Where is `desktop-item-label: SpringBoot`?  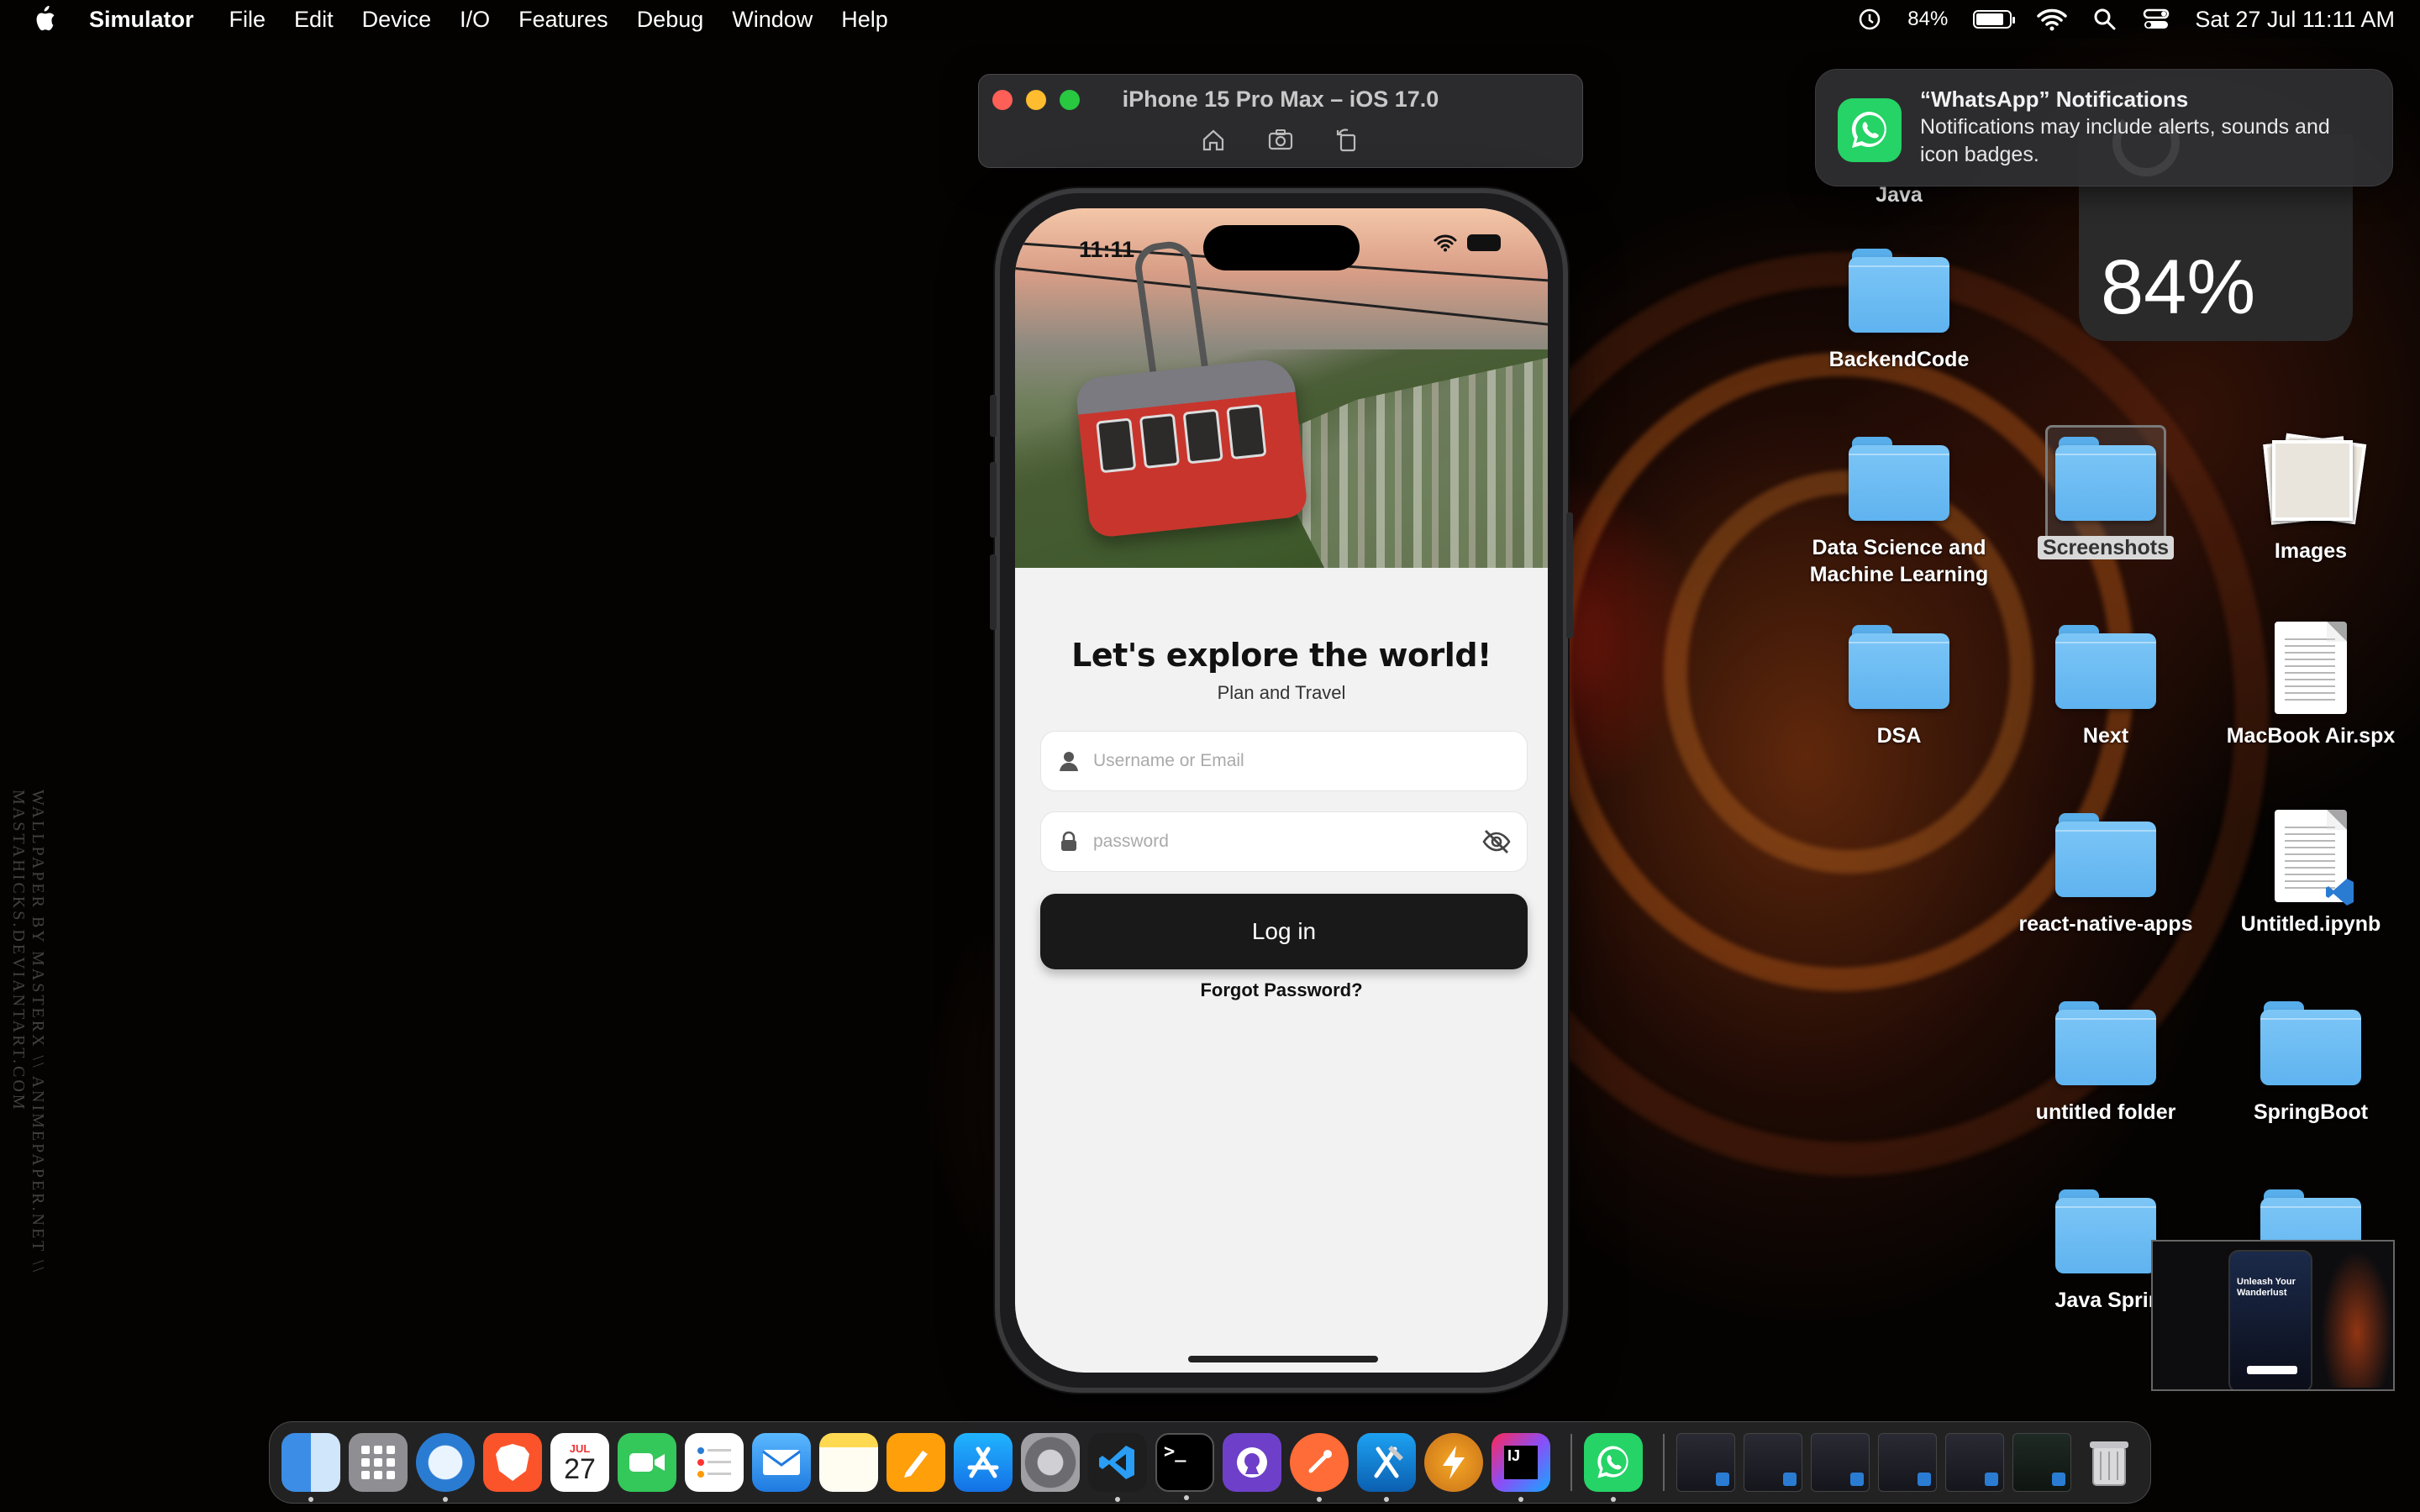 desktop-item-label: SpringBoot is located at coordinates (2311, 1112).